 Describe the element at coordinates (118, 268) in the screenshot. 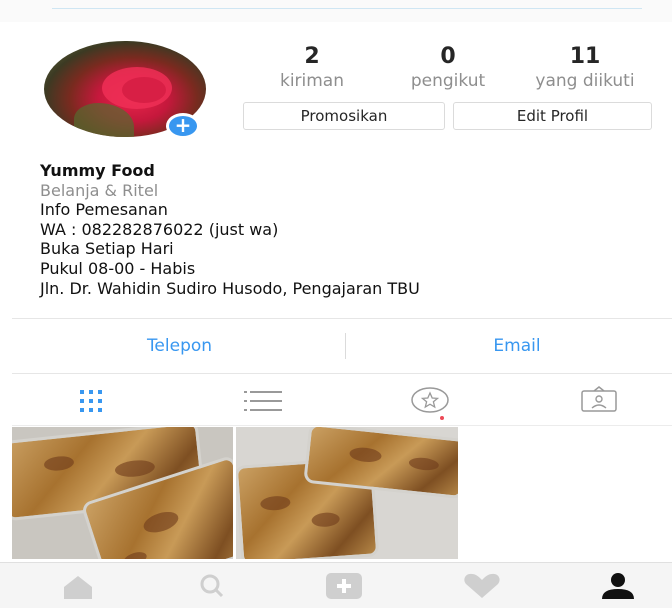

I see `bio-line: Pukul 08-00 - Habis` at that location.